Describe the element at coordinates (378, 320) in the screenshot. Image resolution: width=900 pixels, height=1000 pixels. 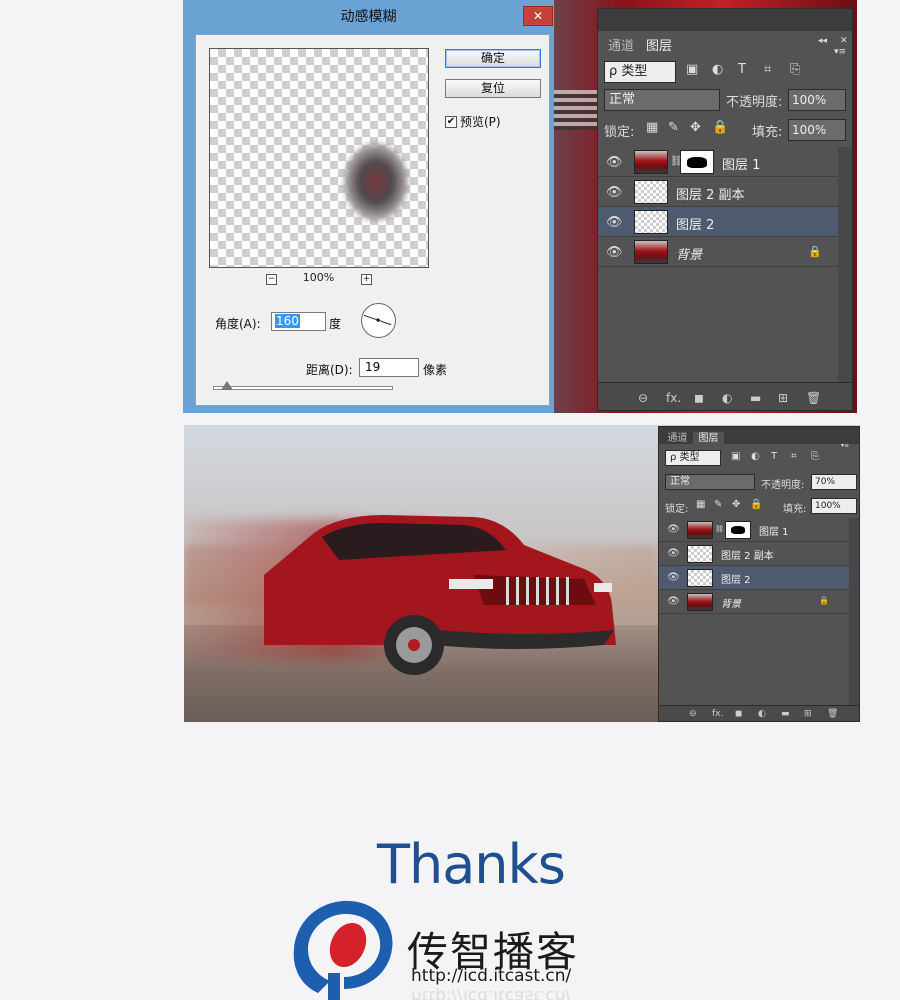
I see `angle-dial` at that location.